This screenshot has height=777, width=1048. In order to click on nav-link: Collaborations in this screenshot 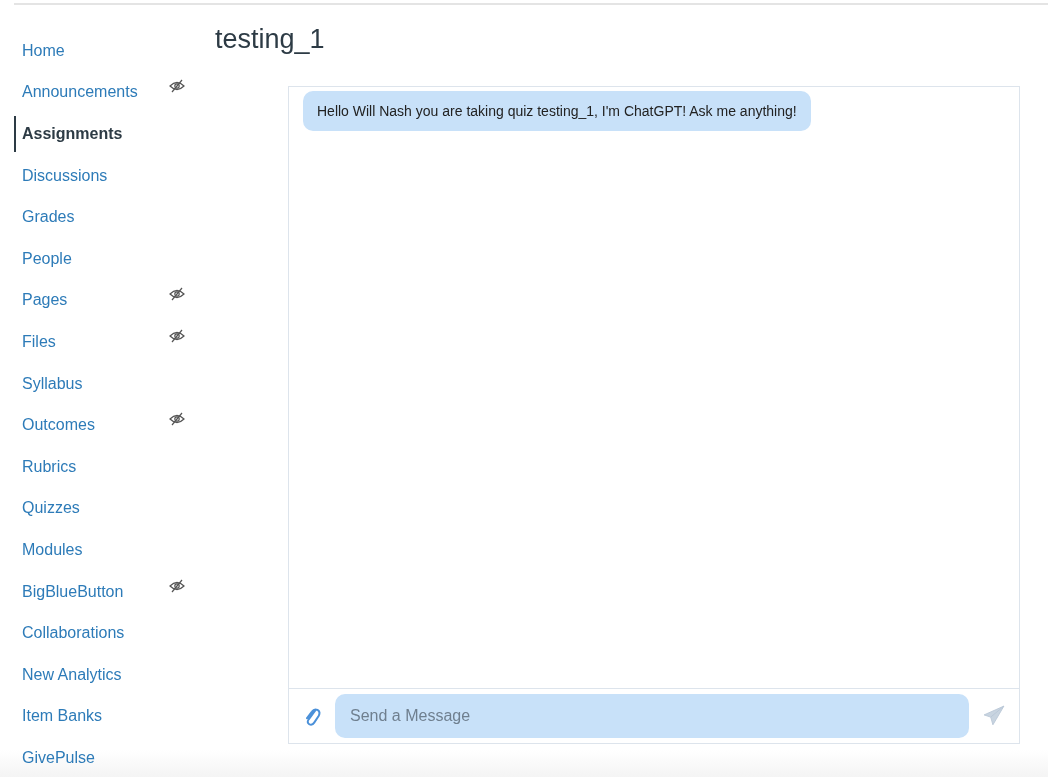, I will do `click(90, 633)`.